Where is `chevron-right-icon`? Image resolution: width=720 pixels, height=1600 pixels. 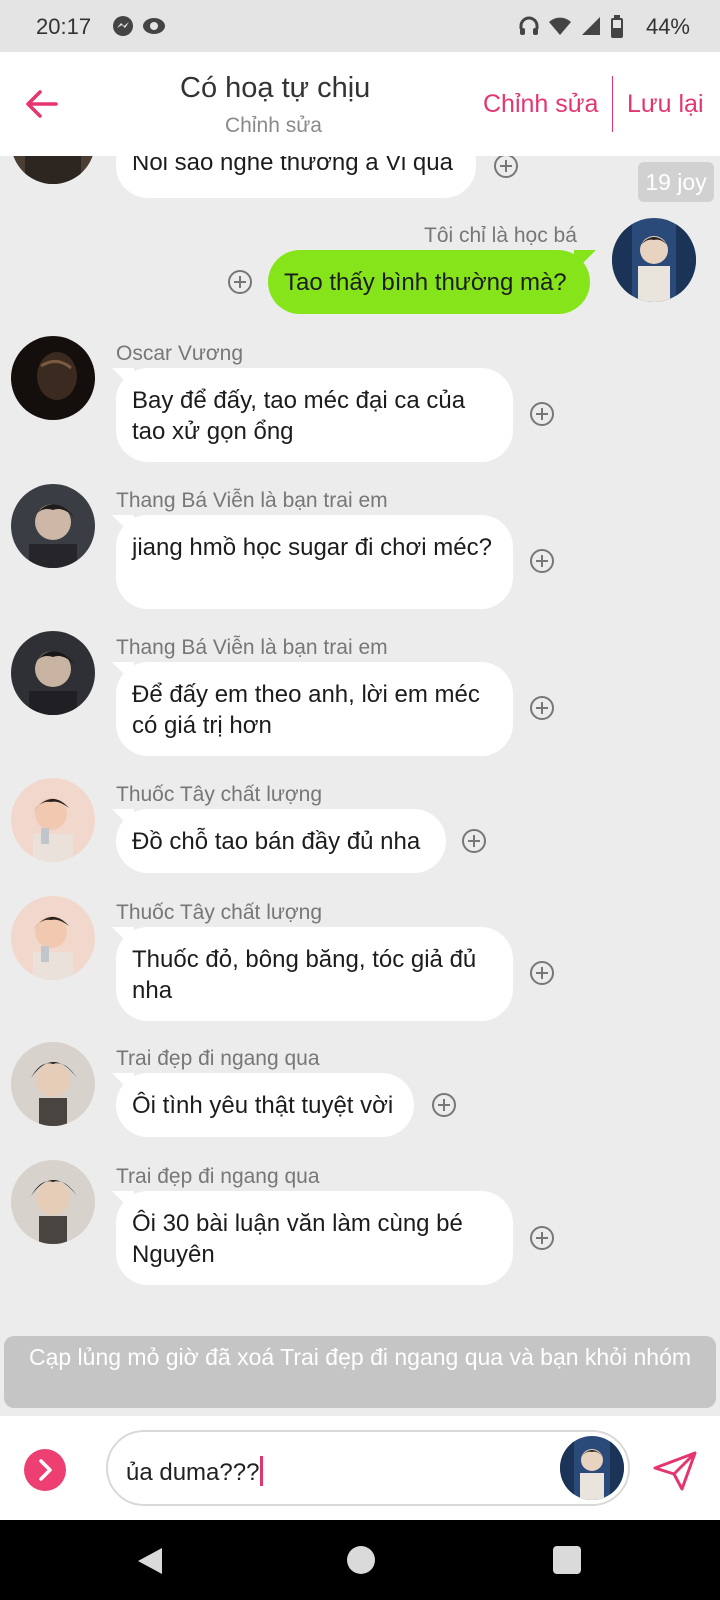
chevron-right-icon is located at coordinates (45, 1470).